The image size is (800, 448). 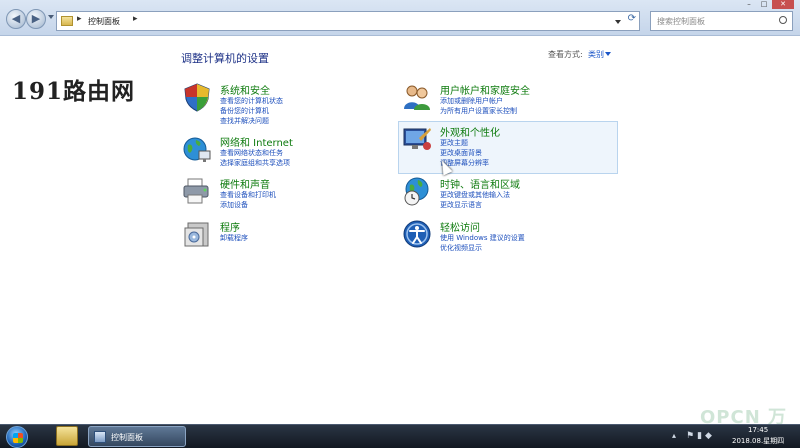 What do you see at coordinates (251, 101) in the screenshot?
I see `task-link: 查看您的计算机状态` at bounding box center [251, 101].